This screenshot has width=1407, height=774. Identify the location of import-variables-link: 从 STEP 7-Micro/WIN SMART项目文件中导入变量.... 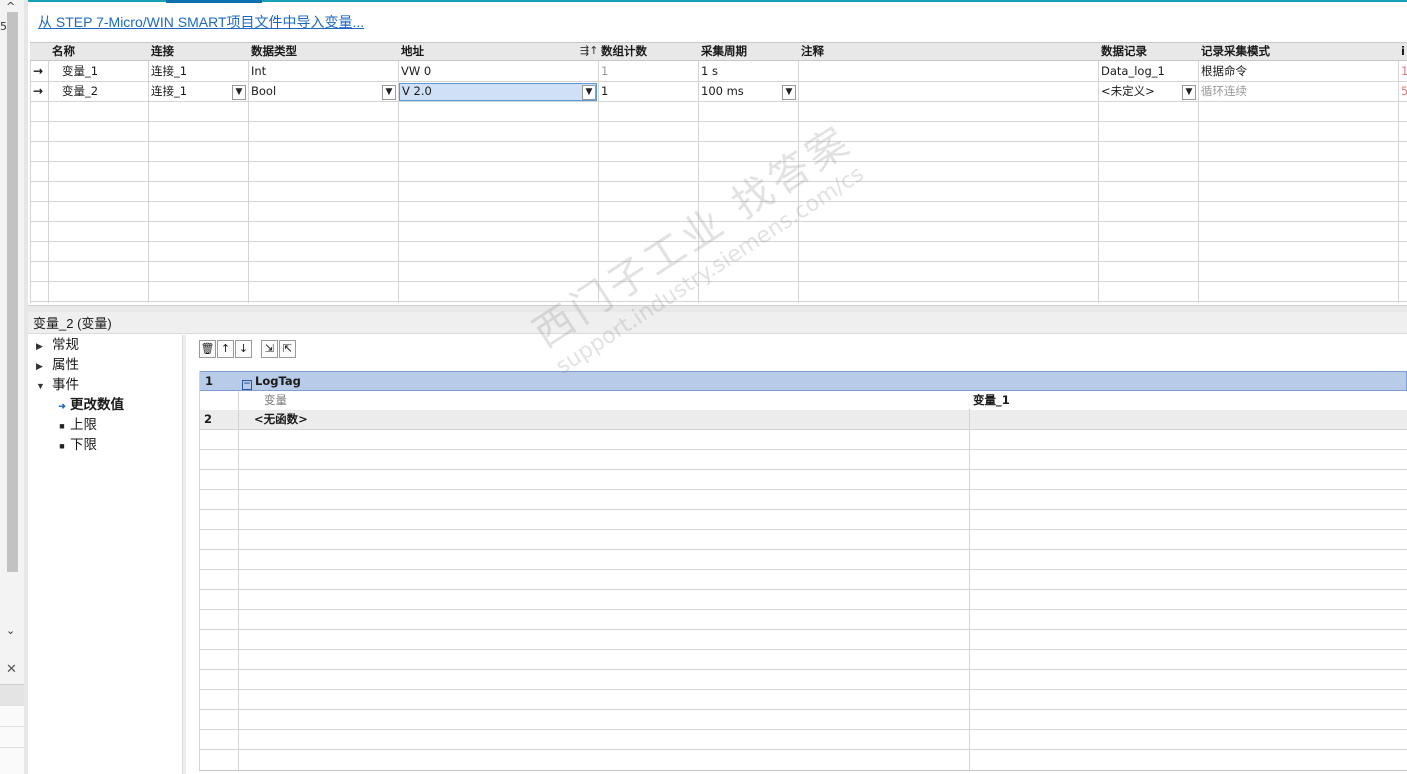
(201, 22).